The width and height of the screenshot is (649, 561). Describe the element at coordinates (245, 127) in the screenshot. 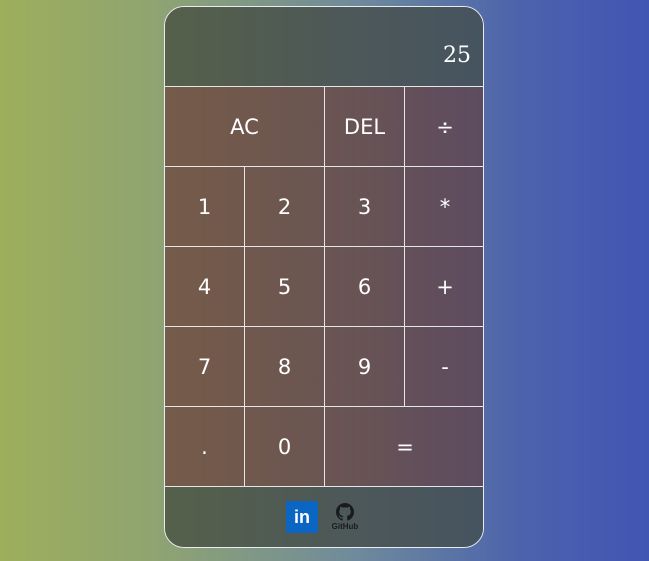

I see `all-clear-button: AC` at that location.